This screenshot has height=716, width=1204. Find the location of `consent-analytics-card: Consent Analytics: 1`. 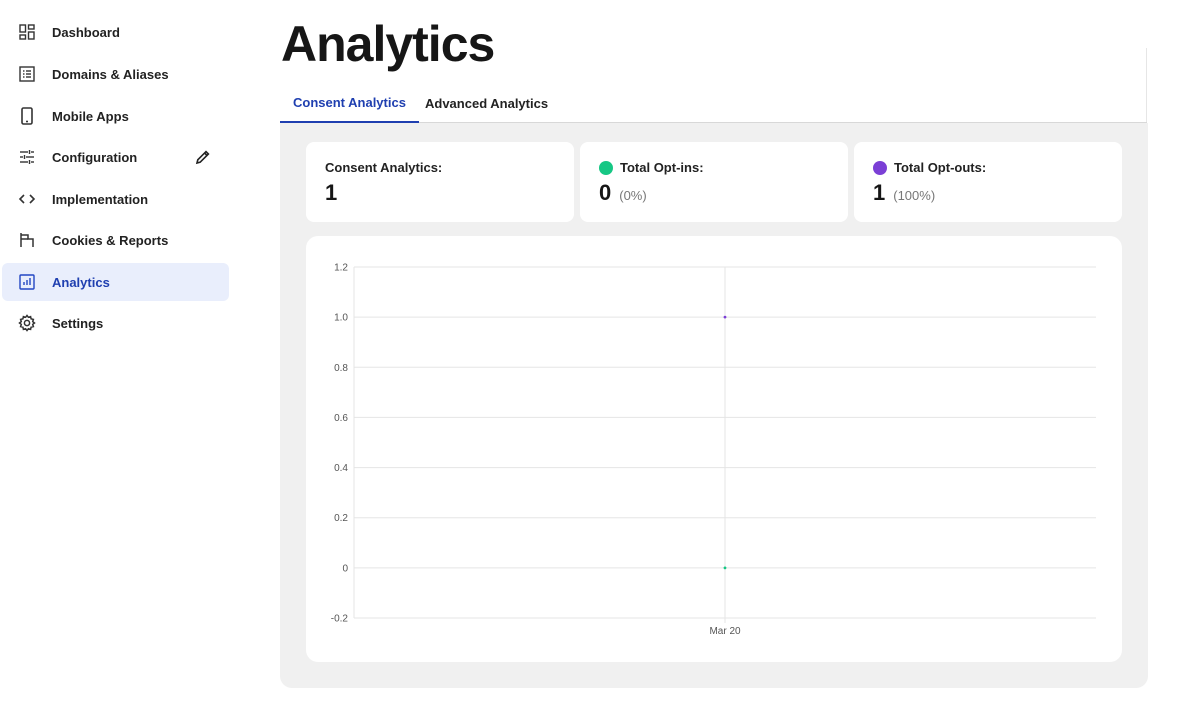

consent-analytics-card: Consent Analytics: 1 is located at coordinates (440, 182).